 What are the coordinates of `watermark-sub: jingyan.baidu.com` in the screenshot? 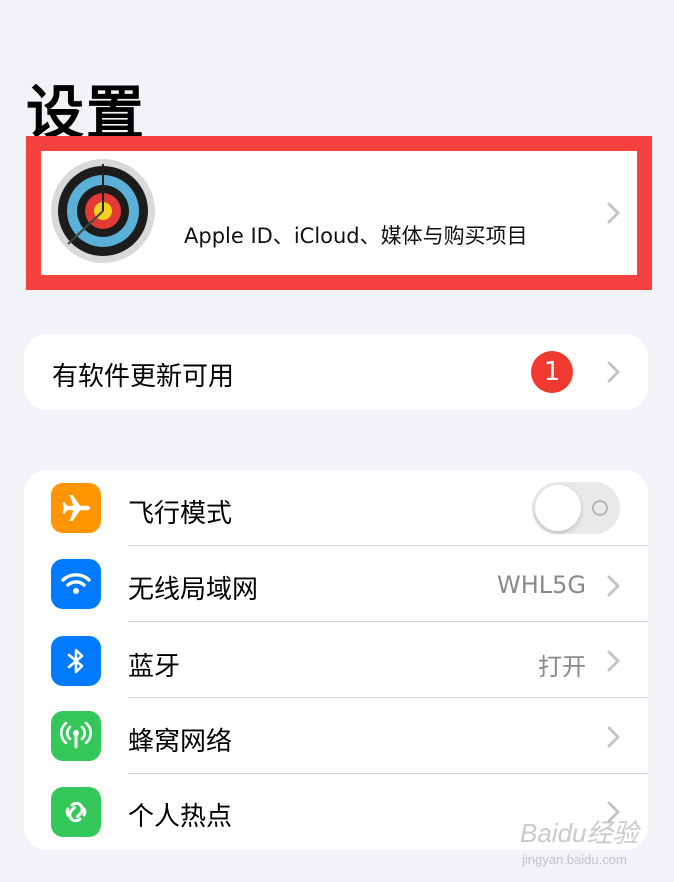 It's located at (574, 859).